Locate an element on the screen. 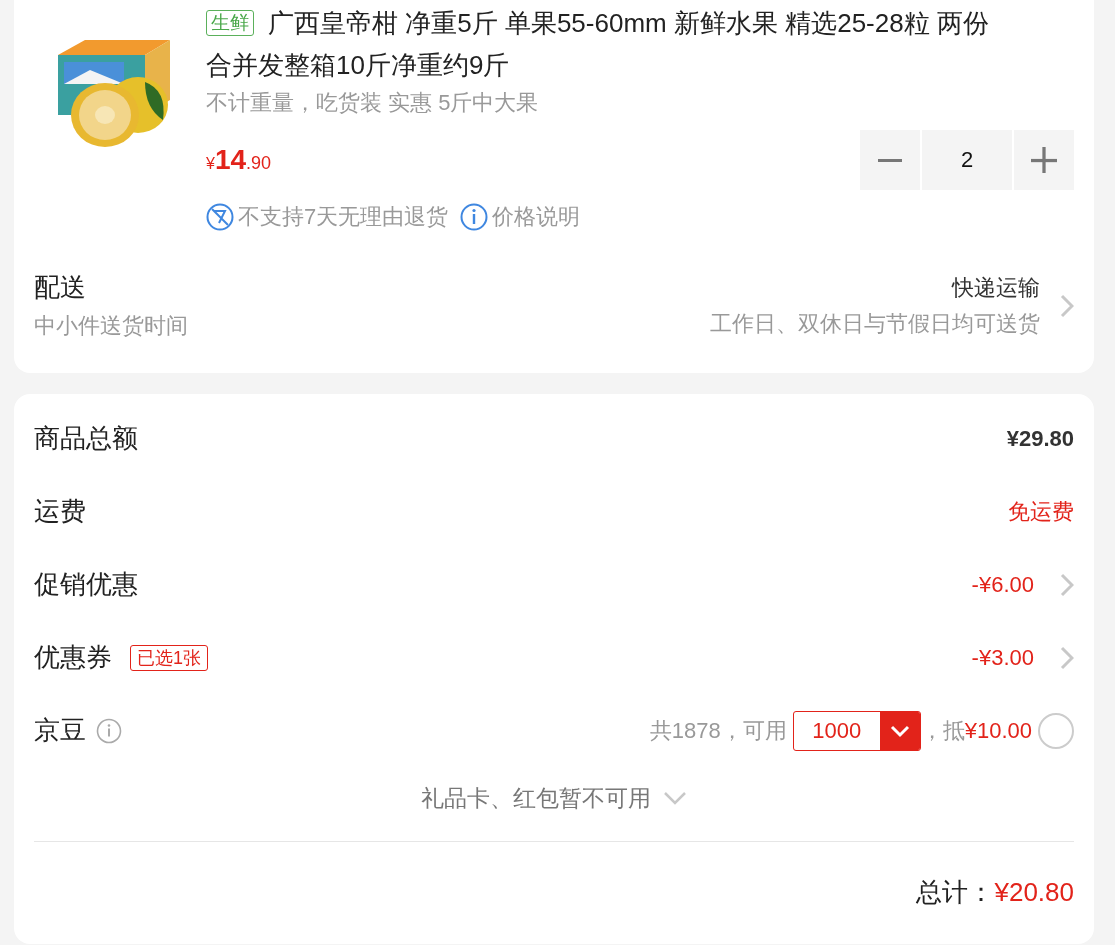  summary-label: 优惠券 is located at coordinates (73, 657).